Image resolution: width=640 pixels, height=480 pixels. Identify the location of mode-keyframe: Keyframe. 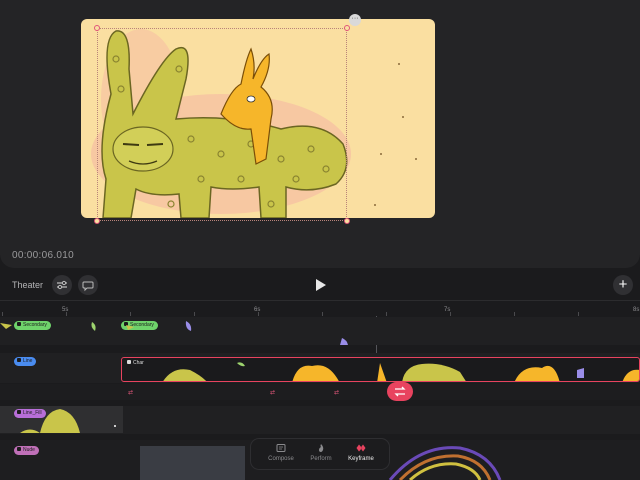
(361, 452).